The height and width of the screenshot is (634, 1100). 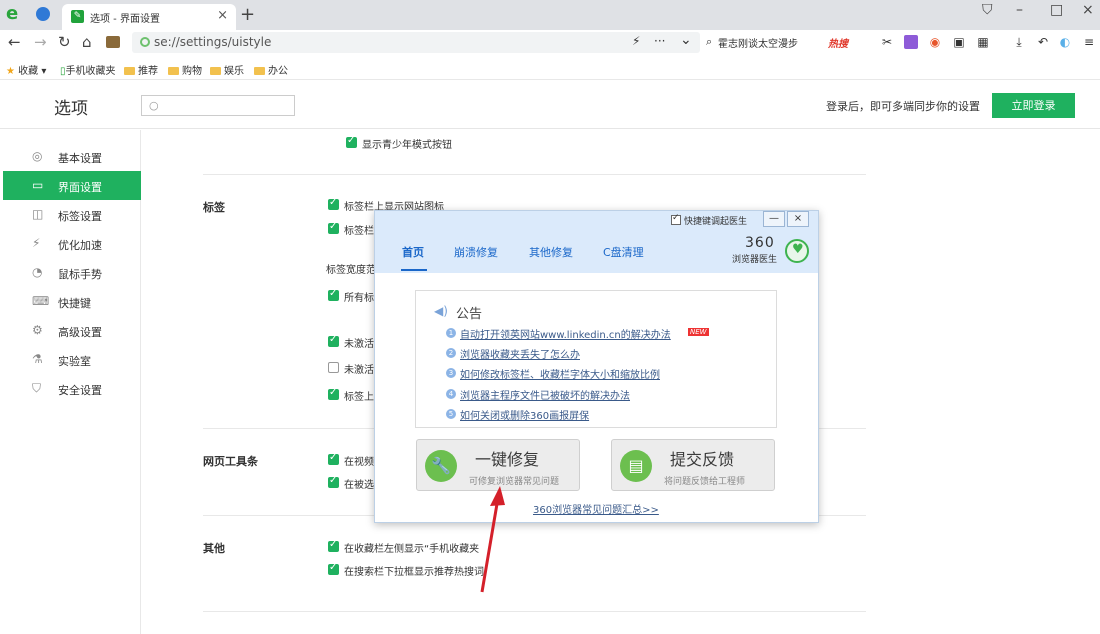 I want to click on tab-title: 选项 - 界面设置, so click(x=125, y=19).